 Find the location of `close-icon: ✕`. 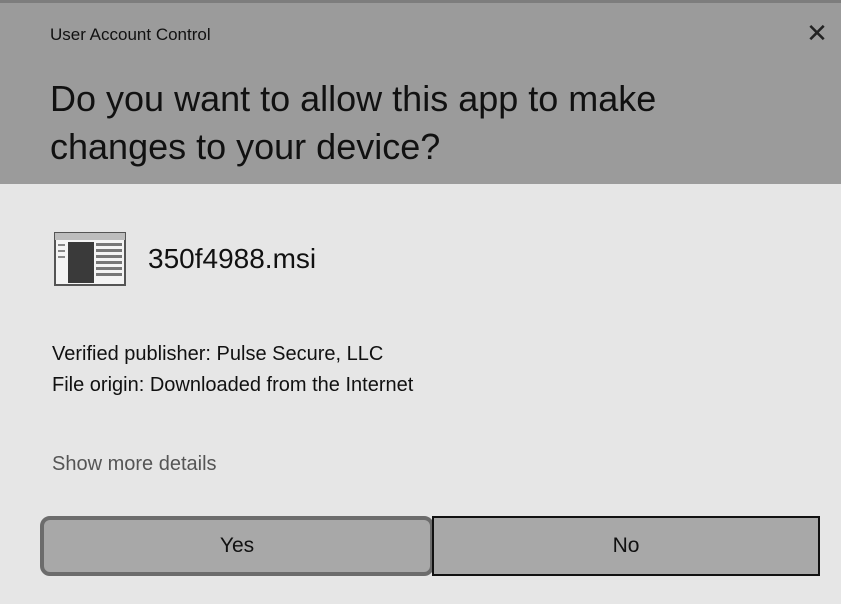

close-icon: ✕ is located at coordinates (817, 32).